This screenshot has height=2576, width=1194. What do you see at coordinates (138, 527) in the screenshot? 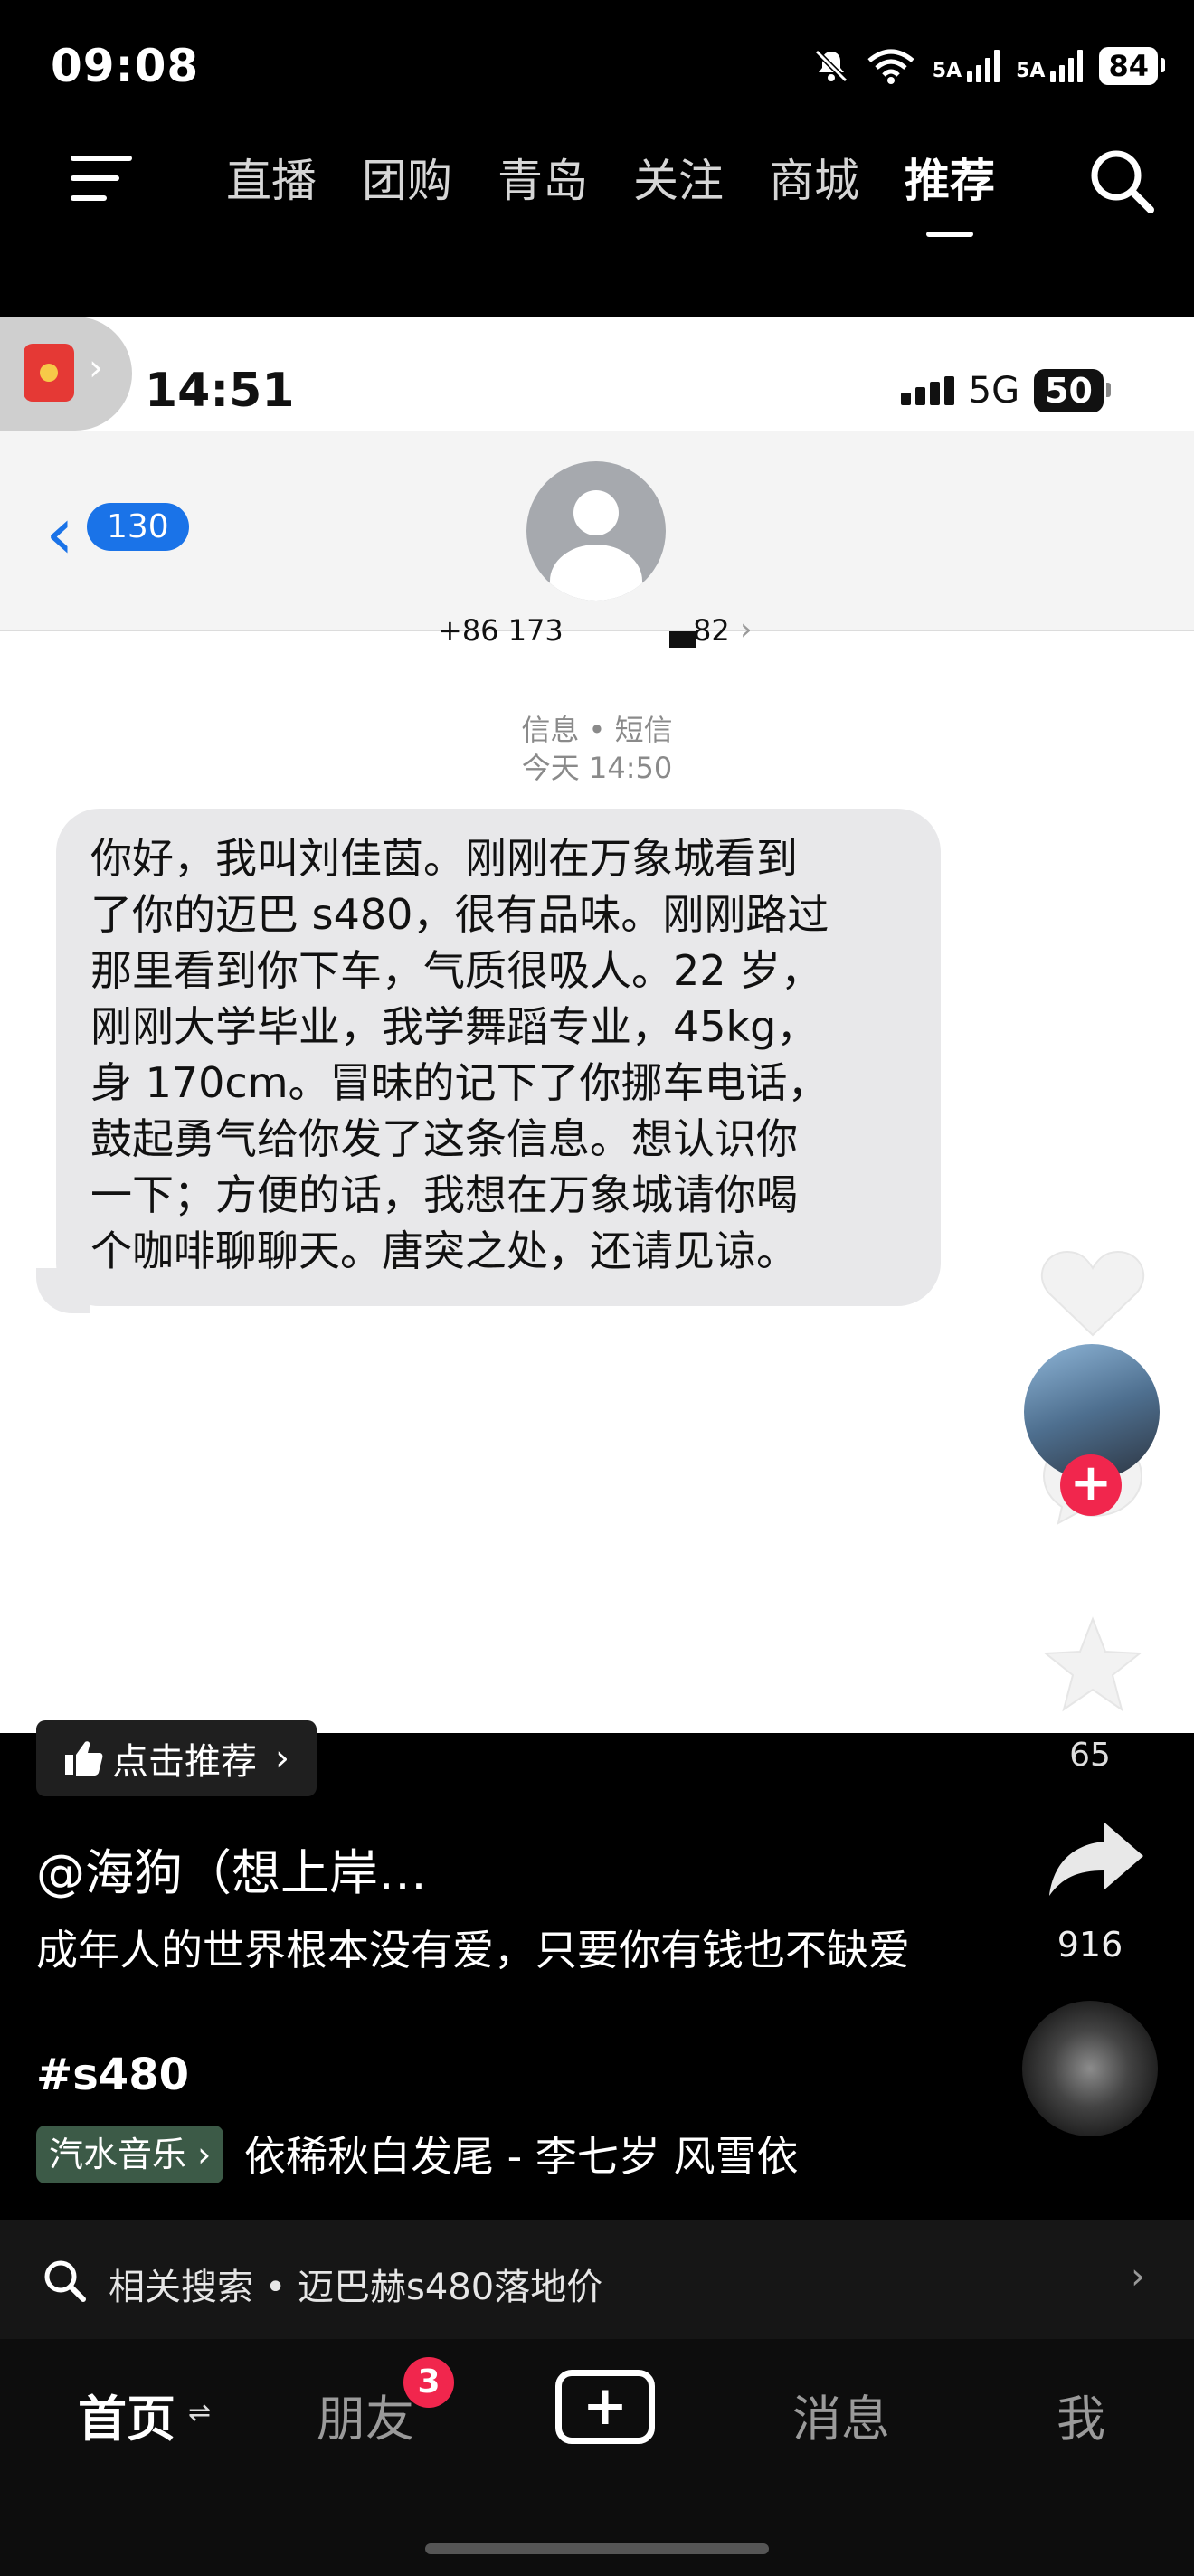
I see `unread-badge: 130` at bounding box center [138, 527].